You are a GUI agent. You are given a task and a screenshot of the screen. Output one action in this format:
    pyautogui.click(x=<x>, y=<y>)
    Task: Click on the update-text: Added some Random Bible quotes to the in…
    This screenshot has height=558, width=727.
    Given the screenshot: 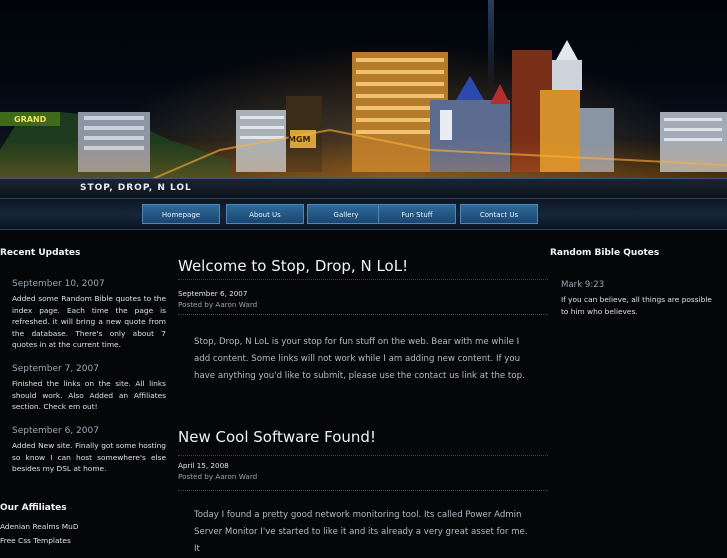 What is the action you would take?
    pyautogui.click(x=89, y=321)
    